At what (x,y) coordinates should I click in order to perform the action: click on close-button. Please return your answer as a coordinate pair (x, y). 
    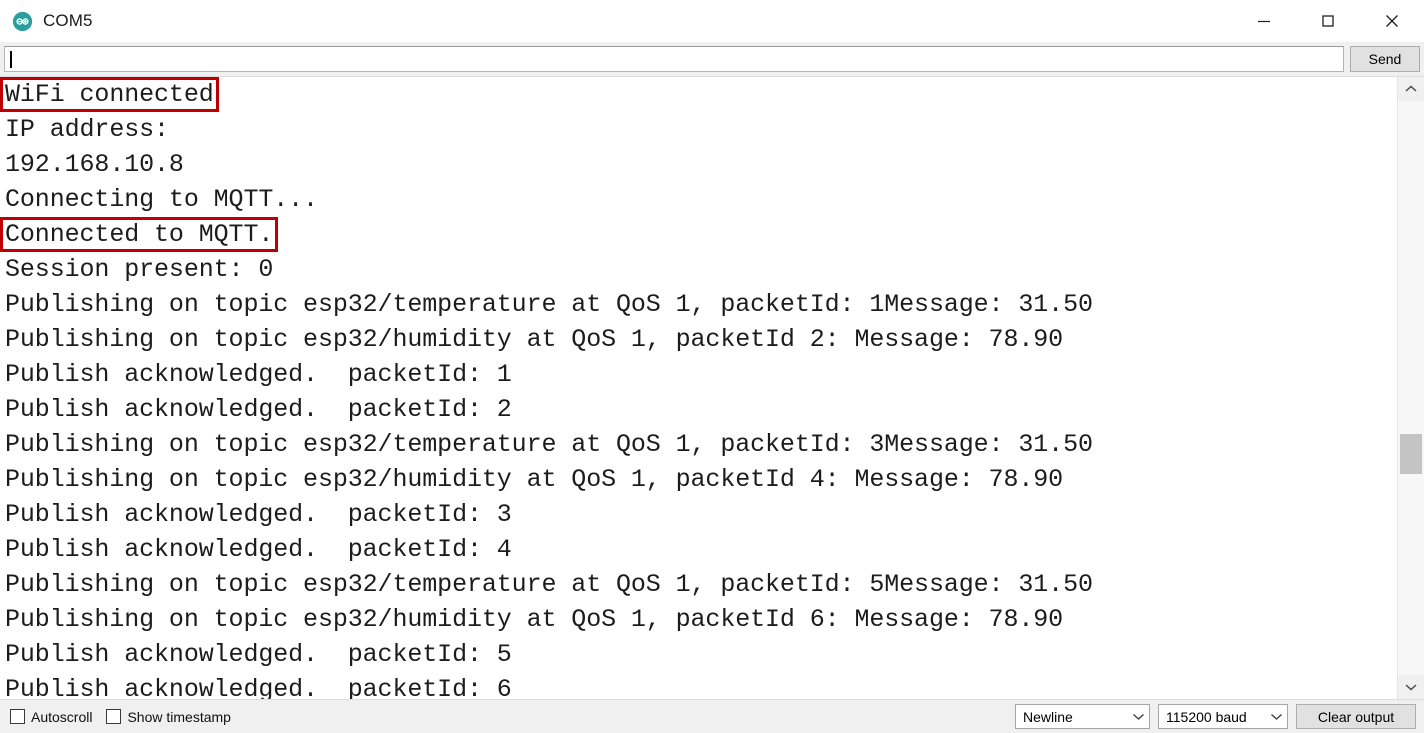
    Looking at the image, I should click on (1392, 21).